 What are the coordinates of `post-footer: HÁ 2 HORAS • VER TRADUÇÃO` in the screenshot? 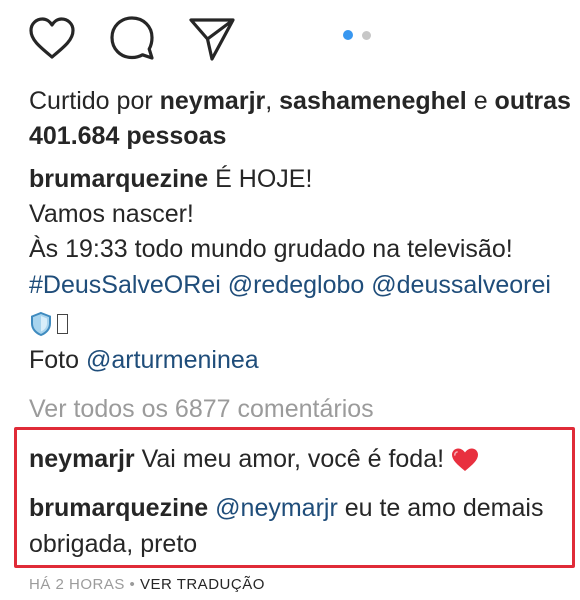 It's located at (147, 585).